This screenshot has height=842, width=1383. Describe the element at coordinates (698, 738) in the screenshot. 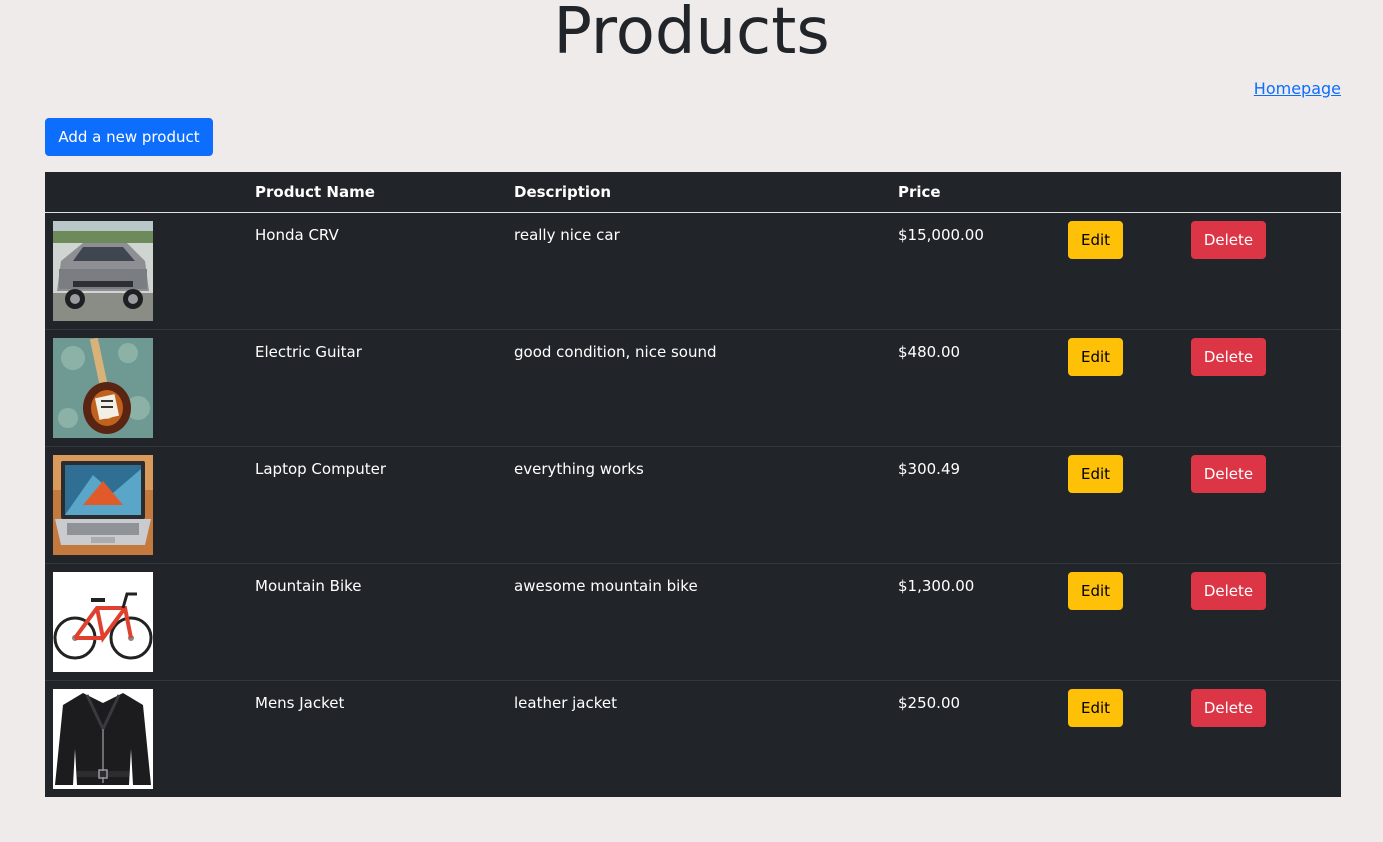

I see `description-cell: leather jacket` at that location.